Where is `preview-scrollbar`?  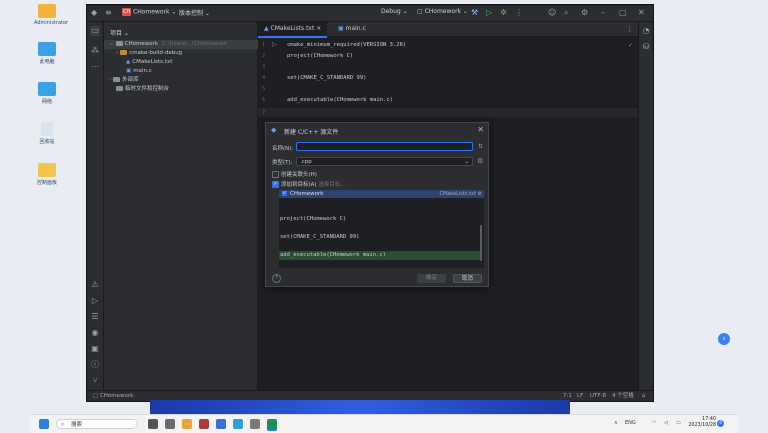
preview-scrollbar is located at coordinates (481, 243).